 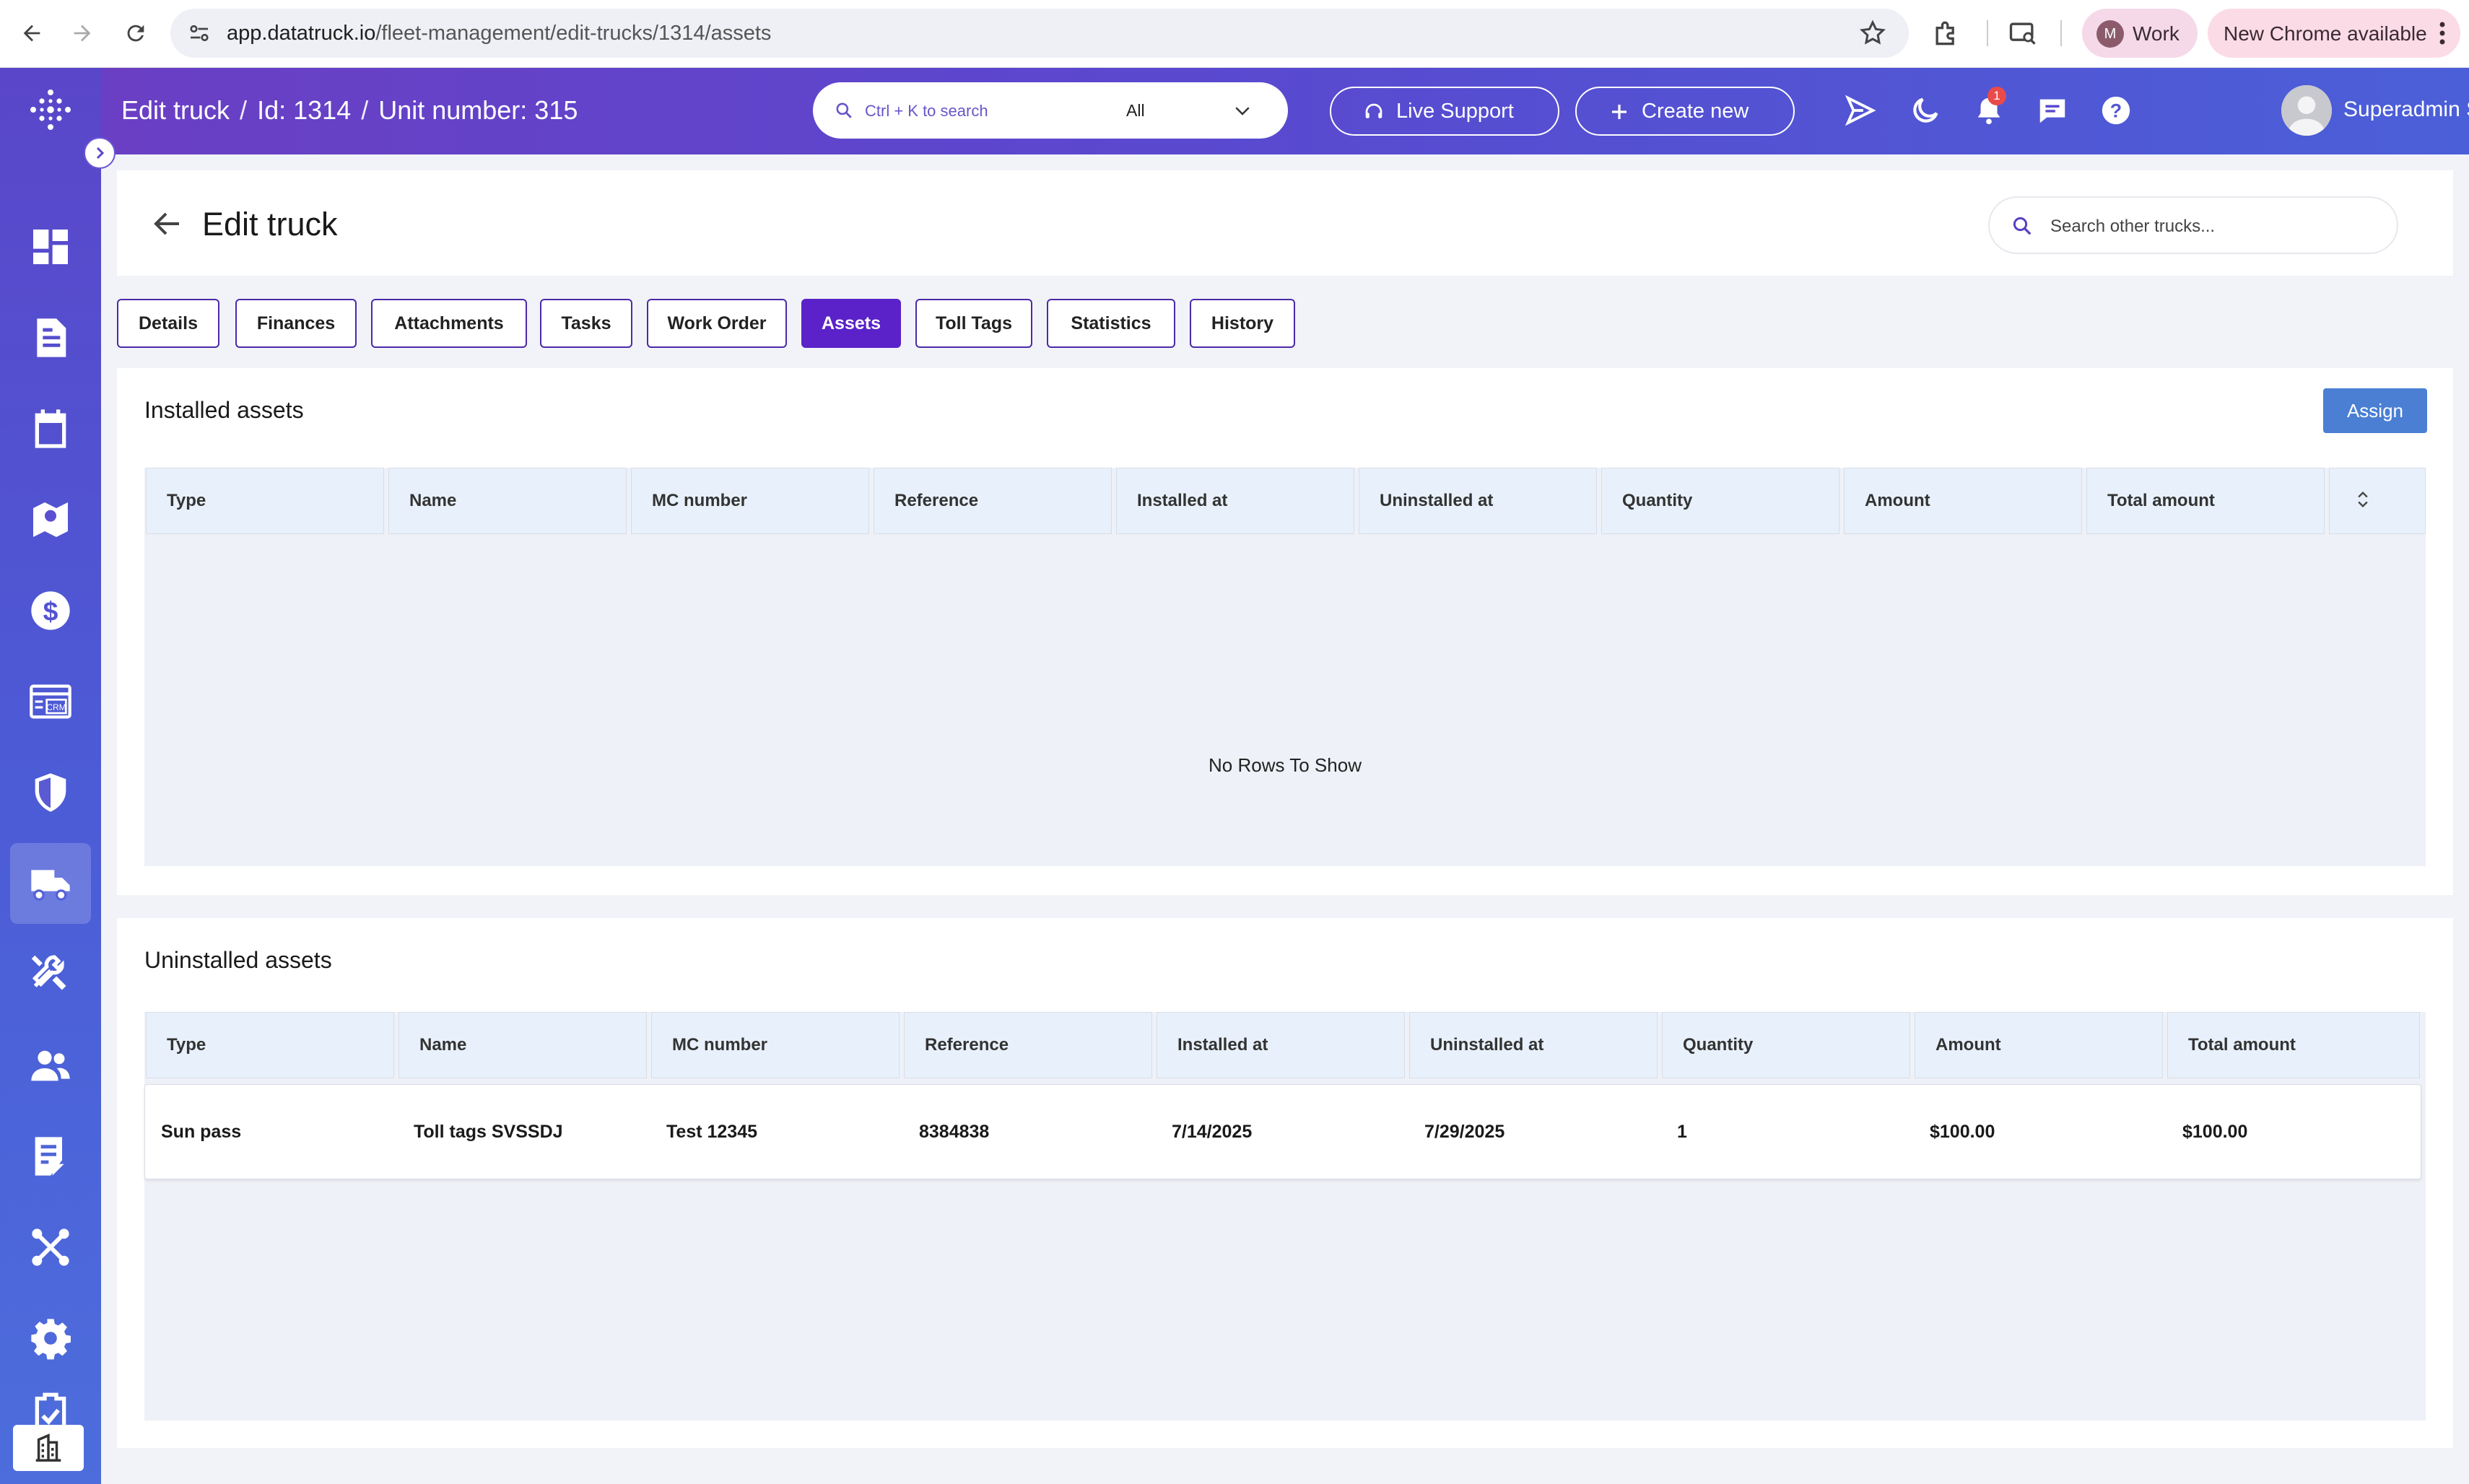 I want to click on truck-icon, so click(x=51, y=885).